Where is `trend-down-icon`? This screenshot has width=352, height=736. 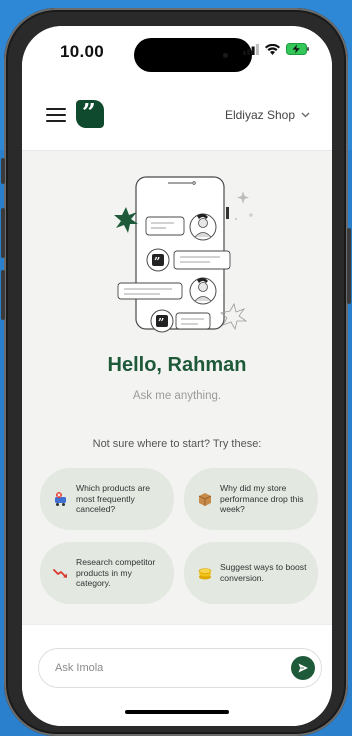 trend-down-icon is located at coordinates (61, 573).